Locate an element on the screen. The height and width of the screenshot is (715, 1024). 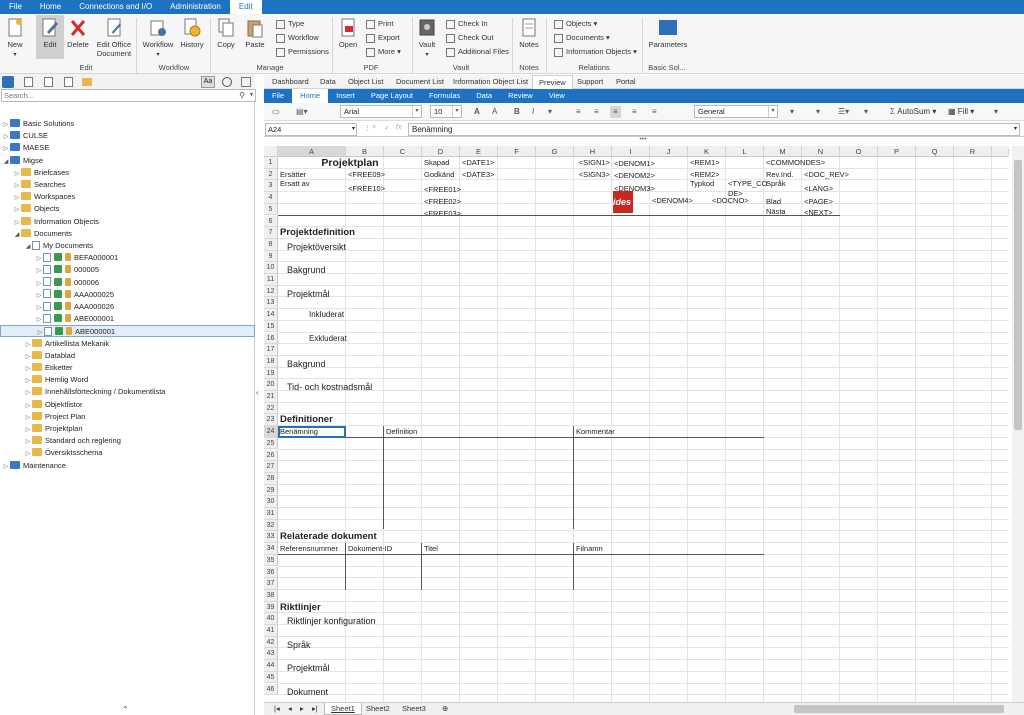
shrink-font-icon: A is located at coordinates (494, 112).